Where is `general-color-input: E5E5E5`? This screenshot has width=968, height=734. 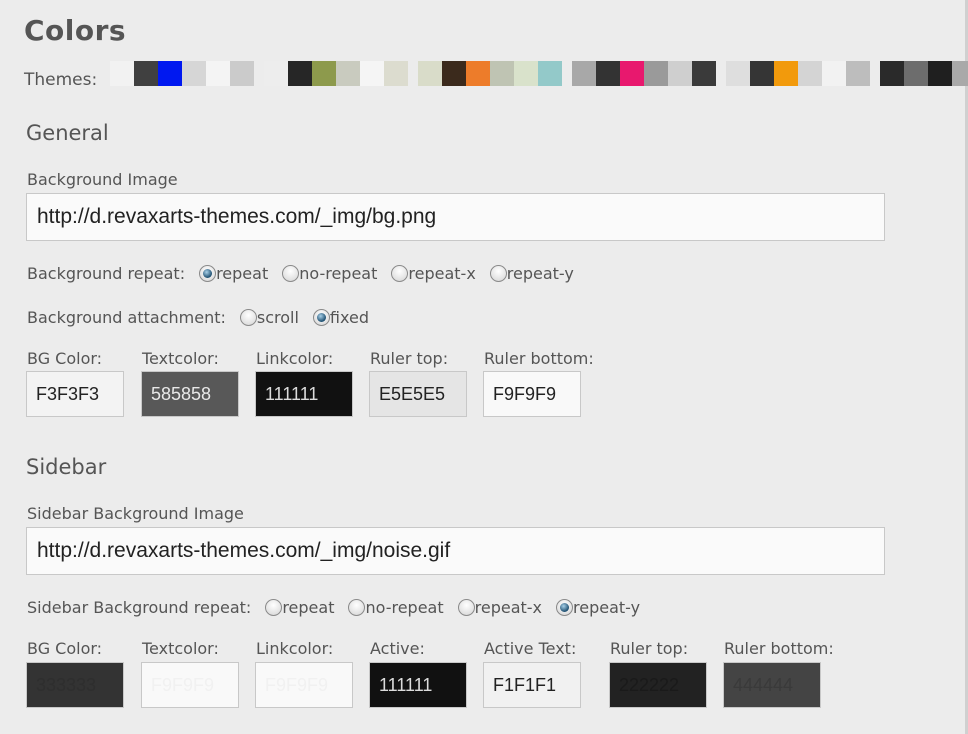
general-color-input: E5E5E5 is located at coordinates (418, 394).